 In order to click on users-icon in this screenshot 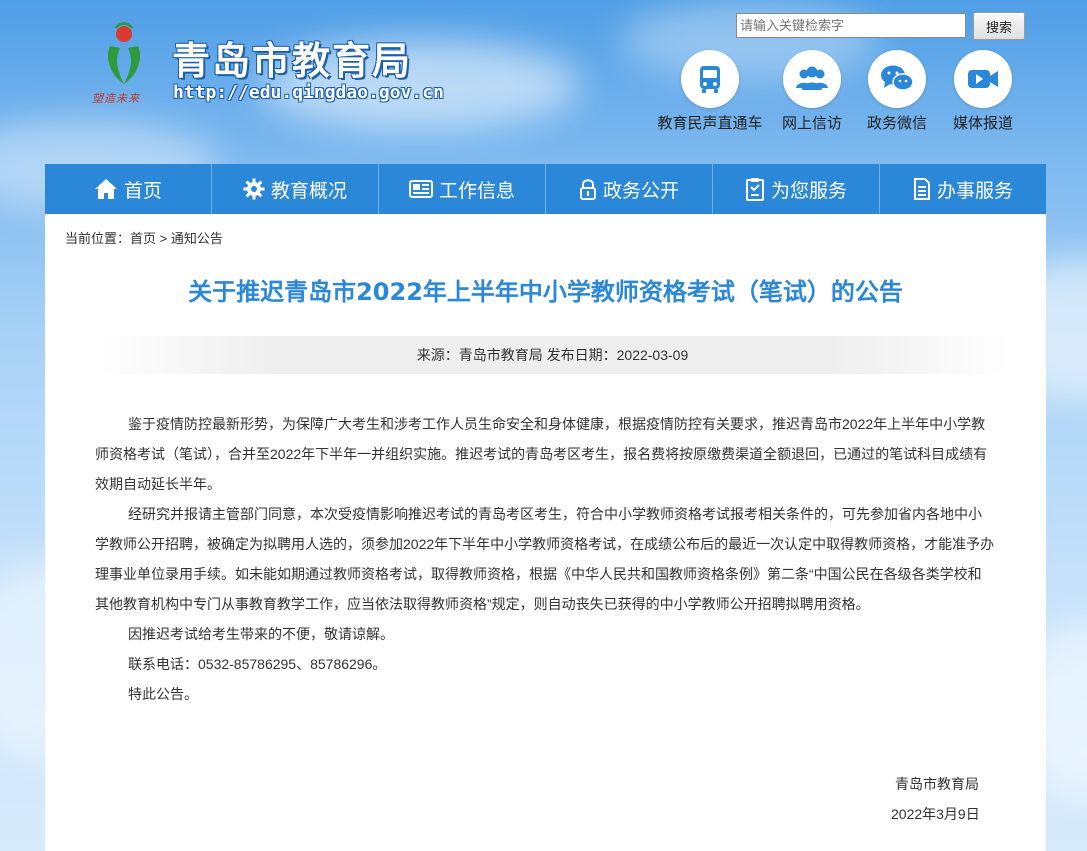, I will do `click(812, 79)`.